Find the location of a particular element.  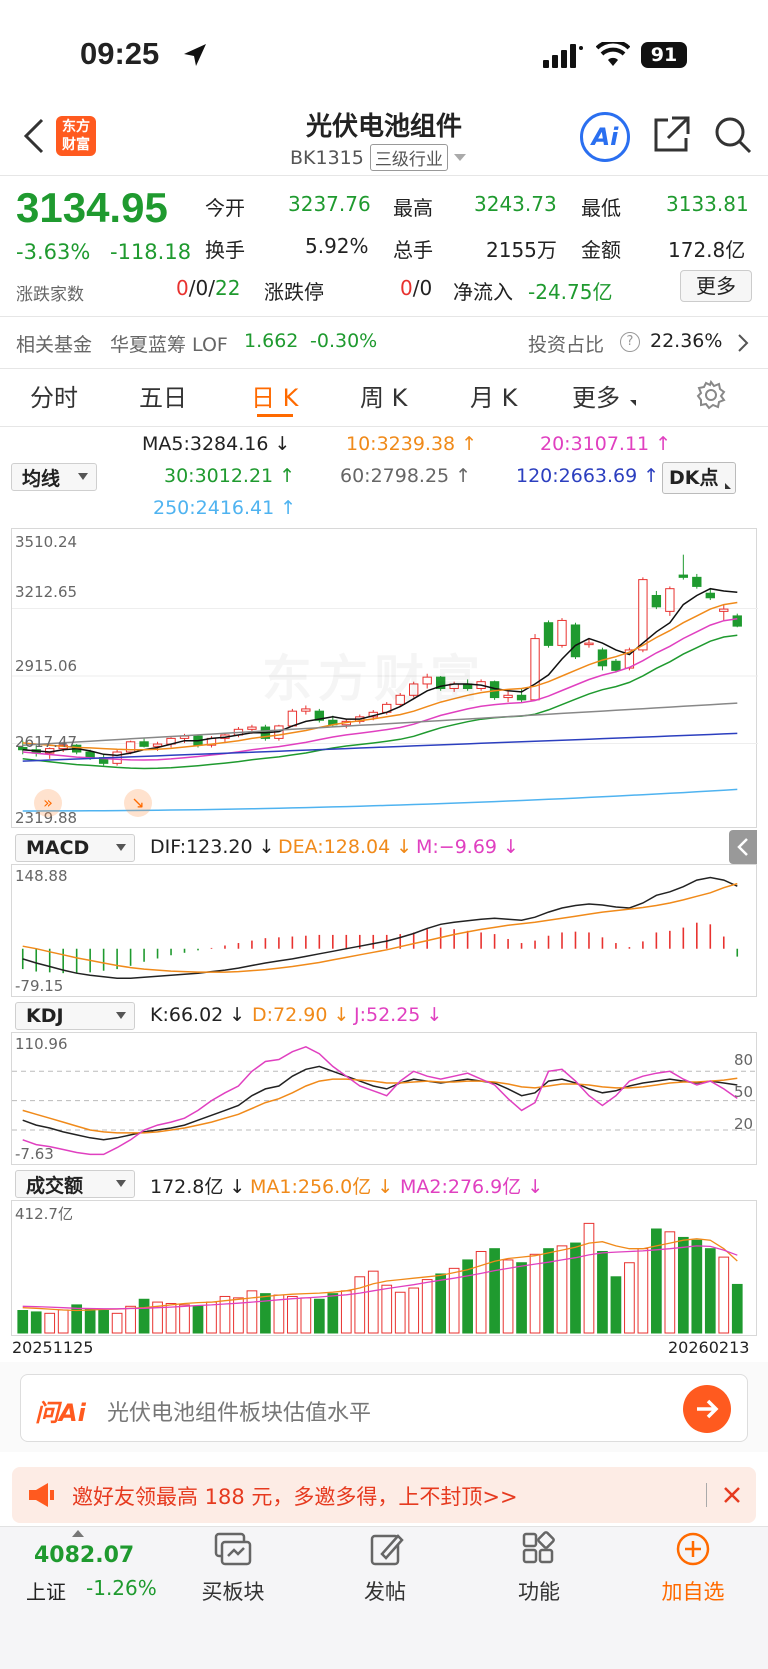

updown-label: 涨跌家数 is located at coordinates (50, 295).